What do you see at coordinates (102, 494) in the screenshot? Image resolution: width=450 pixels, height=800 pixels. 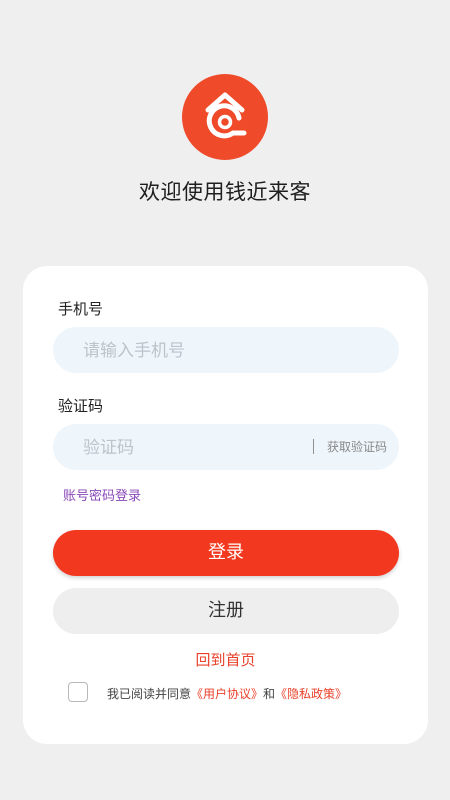 I see `password-login-link: 账号密码登录` at bounding box center [102, 494].